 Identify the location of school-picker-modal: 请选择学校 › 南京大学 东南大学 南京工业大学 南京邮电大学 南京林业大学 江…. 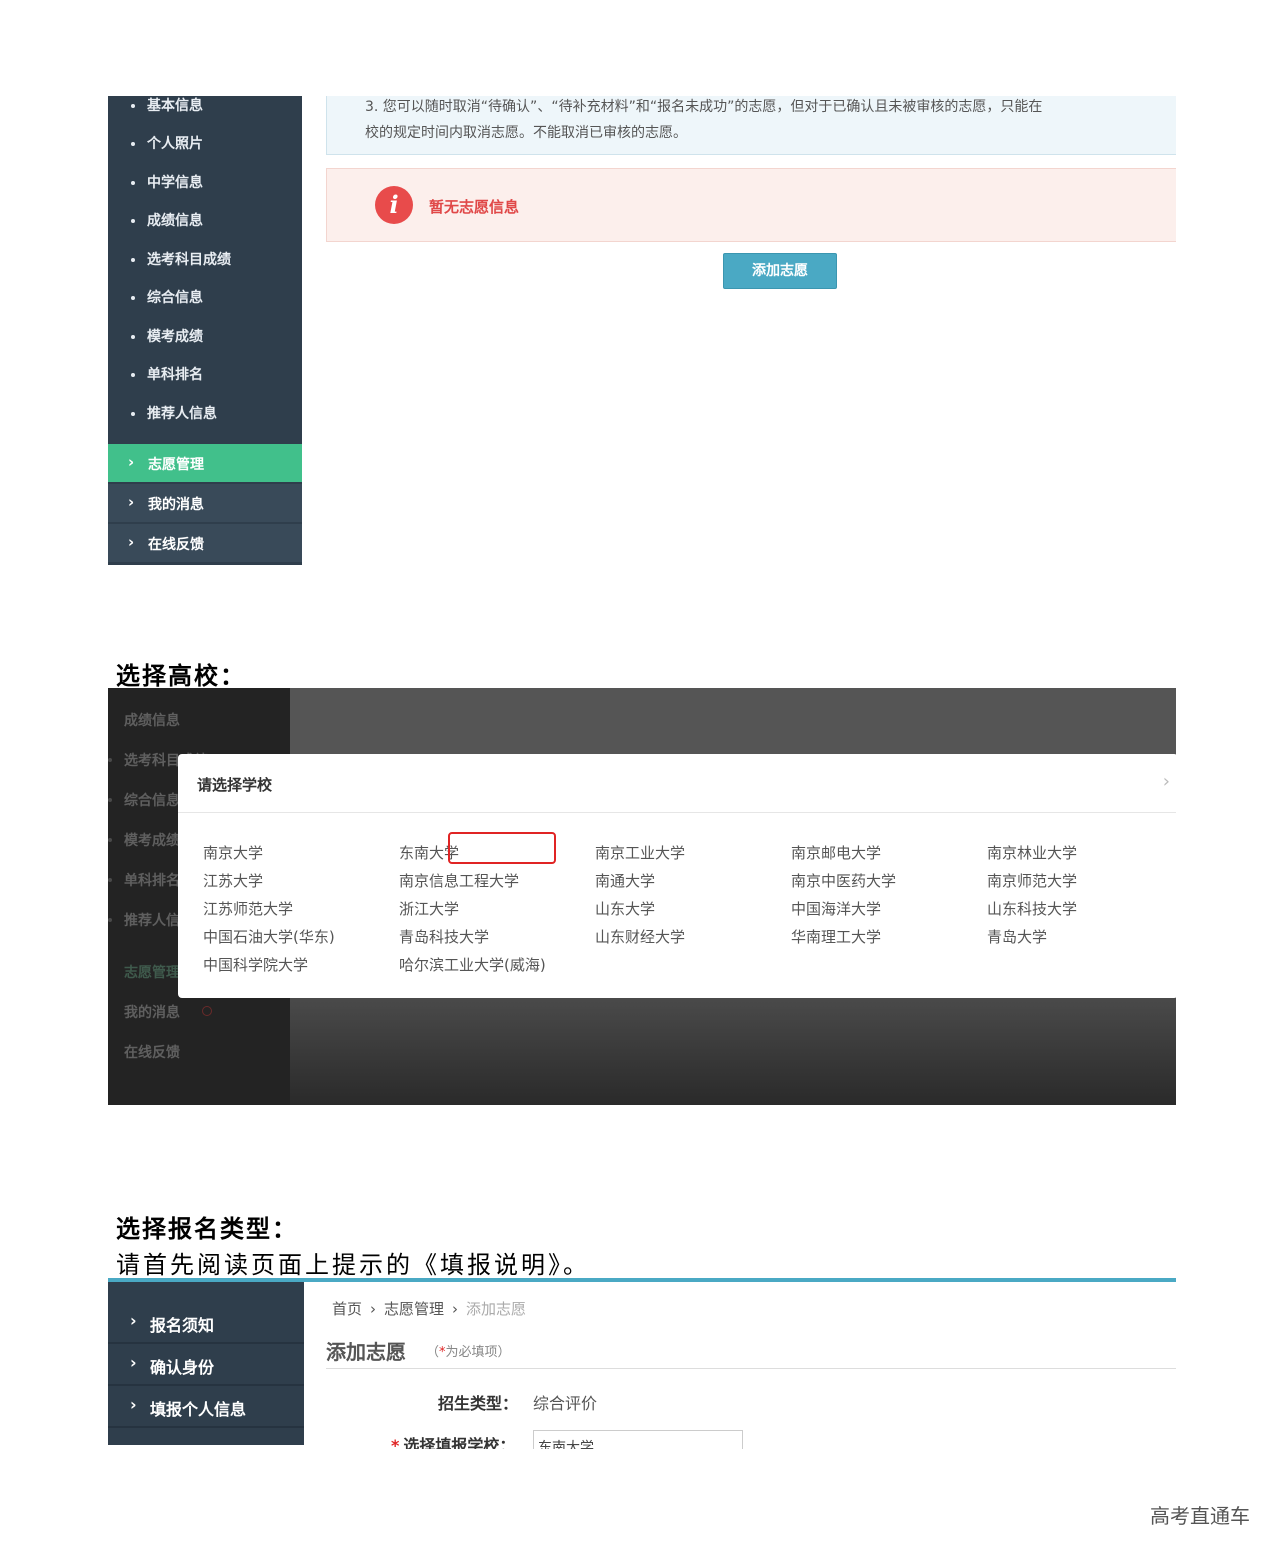
(677, 876).